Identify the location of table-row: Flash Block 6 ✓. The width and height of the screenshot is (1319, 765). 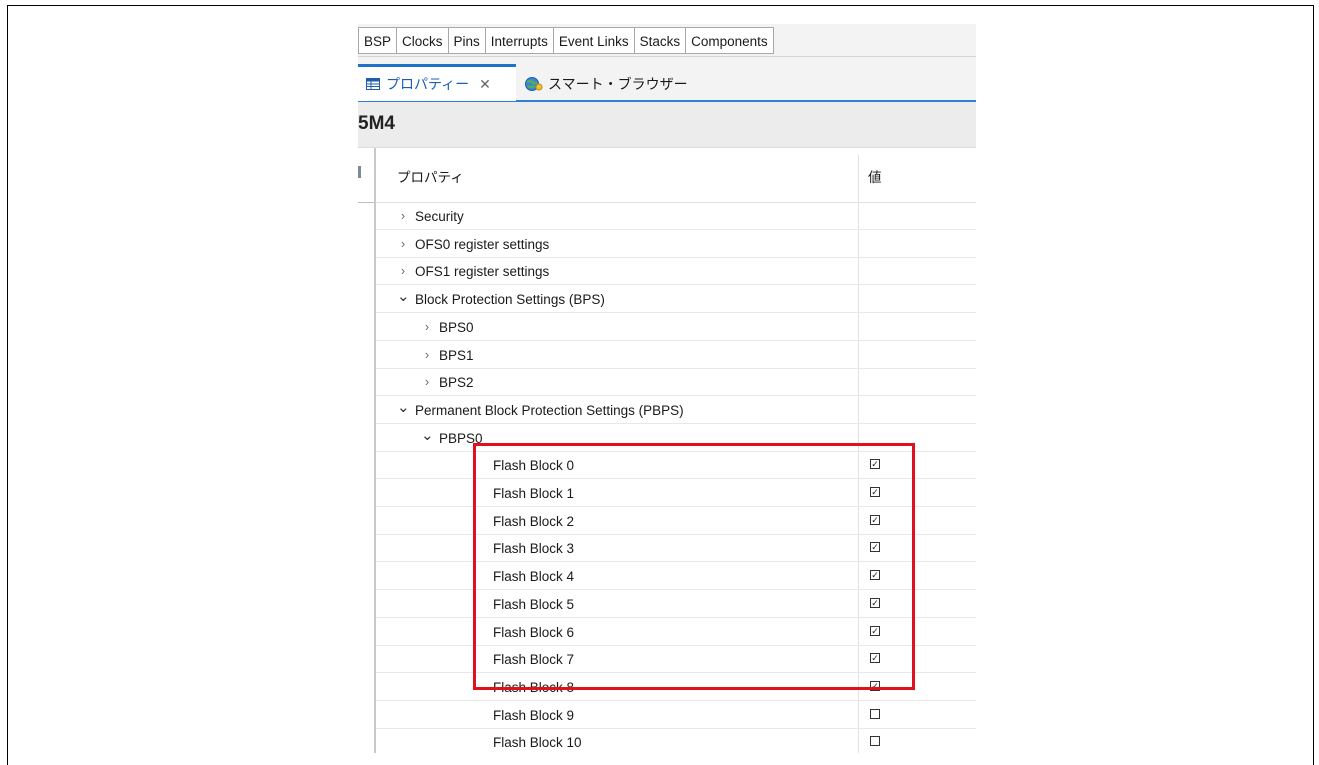
(676, 632).